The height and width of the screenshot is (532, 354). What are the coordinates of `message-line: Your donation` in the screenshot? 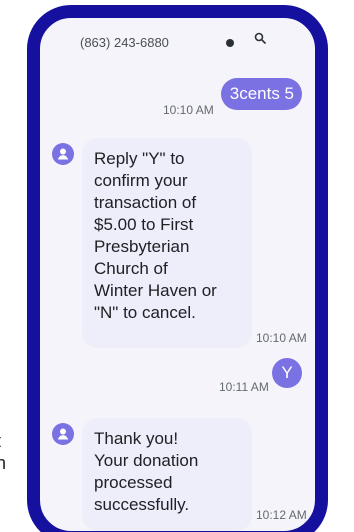 It's located at (146, 460).